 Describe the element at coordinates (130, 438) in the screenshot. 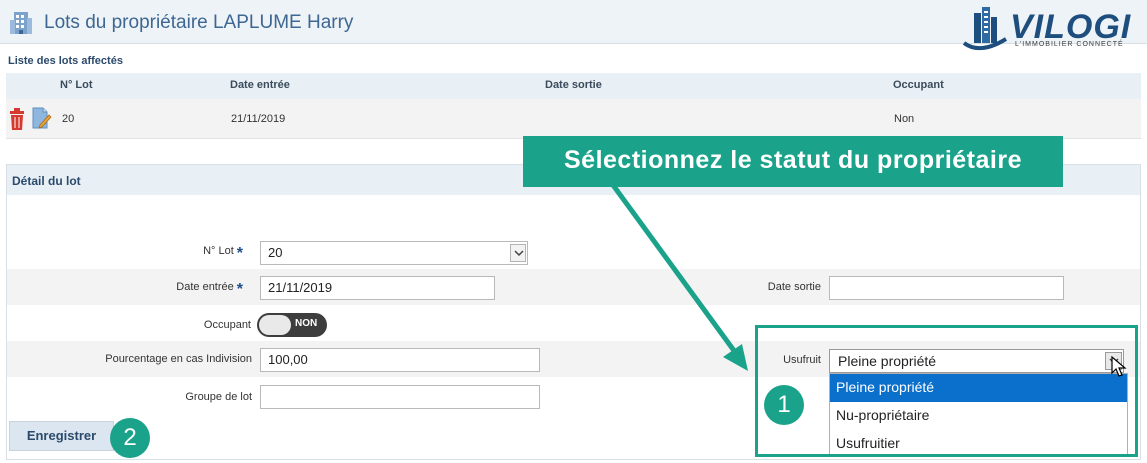

I see `step-badge-2: 2` at that location.